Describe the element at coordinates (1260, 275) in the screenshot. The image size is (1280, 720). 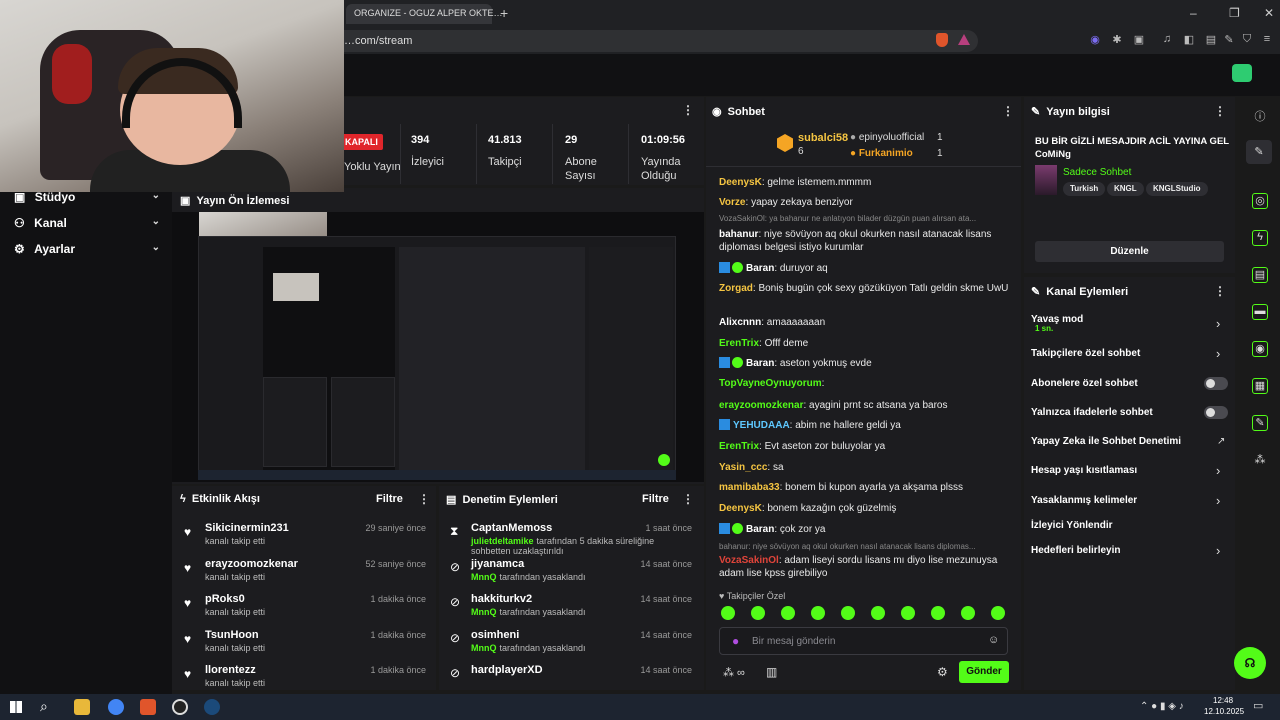
I see `document-icon: ▤` at that location.